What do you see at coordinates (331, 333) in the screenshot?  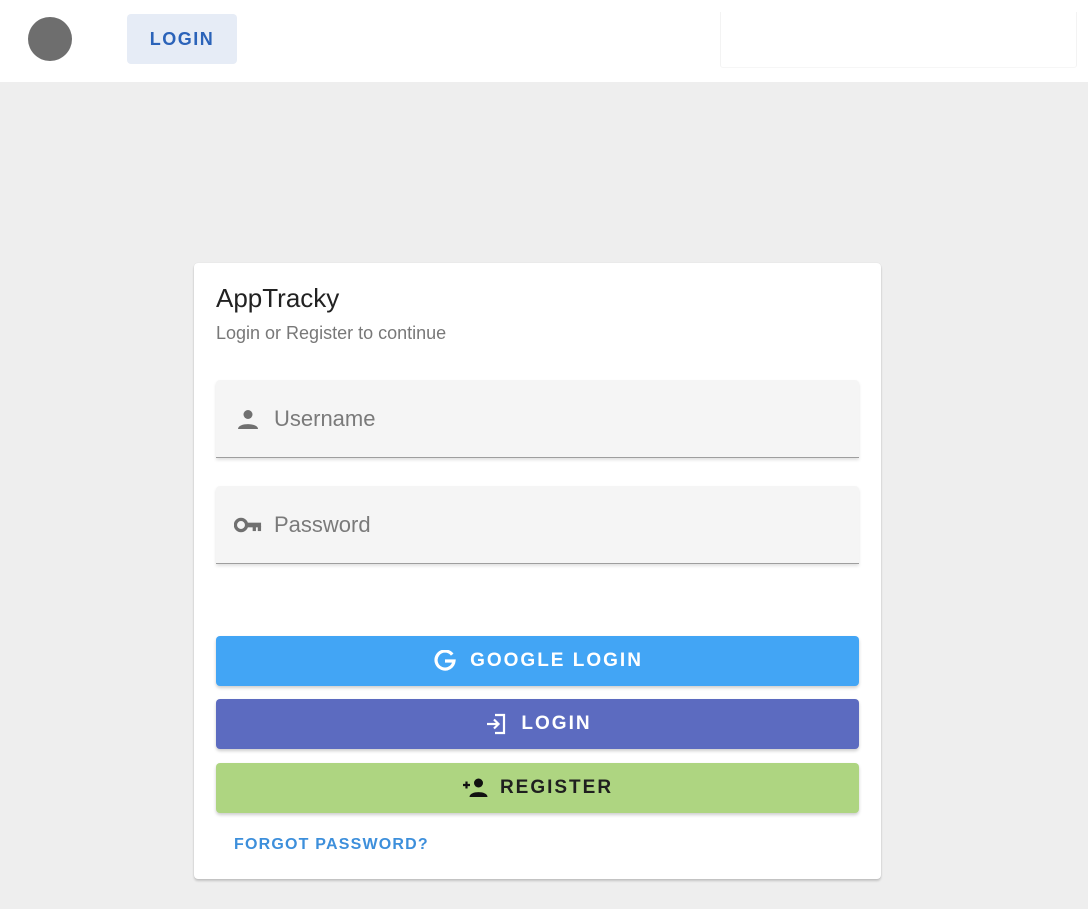 I see `card-subtitle: Login or Register to continue` at bounding box center [331, 333].